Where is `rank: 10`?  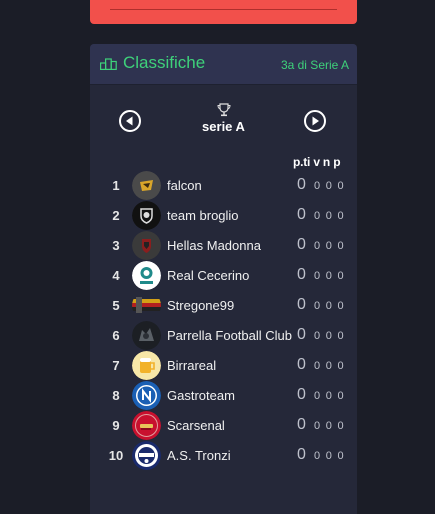 rank: 10 is located at coordinates (116, 455).